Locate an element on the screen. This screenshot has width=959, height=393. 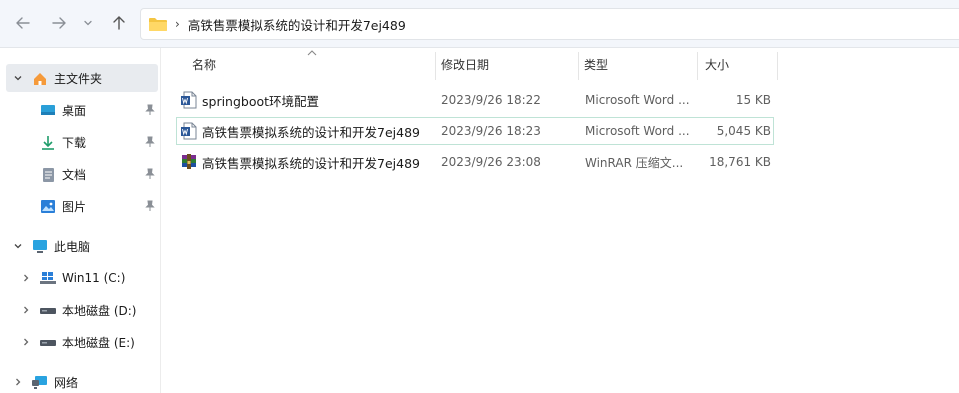
column-header-type: 类型 is located at coordinates (636, 64).